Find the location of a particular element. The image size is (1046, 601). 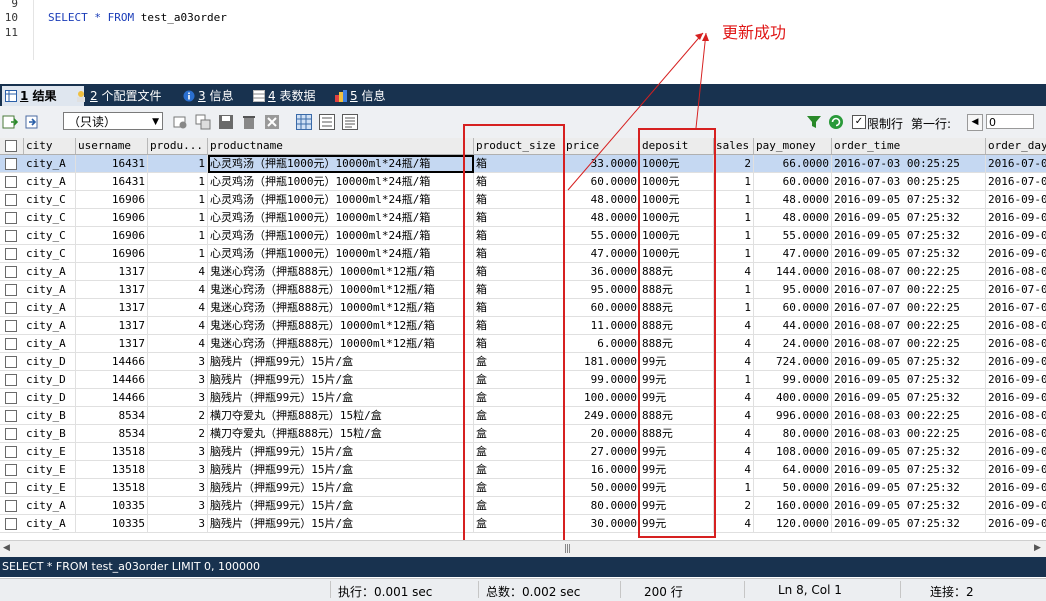

table-cell: 48.0000 is located at coordinates (793, 218).